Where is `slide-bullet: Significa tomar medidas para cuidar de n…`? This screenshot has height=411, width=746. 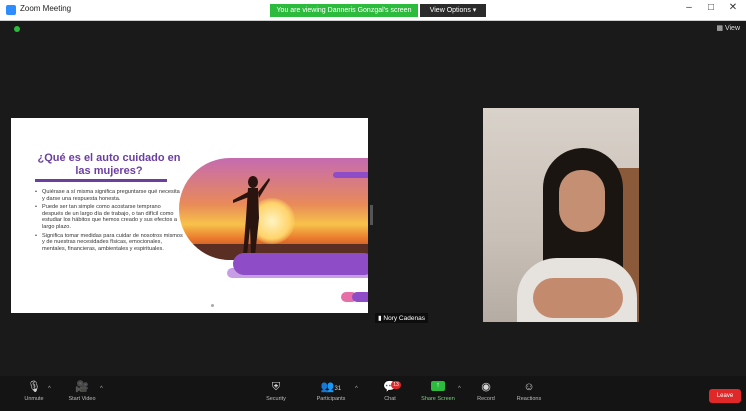 slide-bullet: Significa tomar medidas para cuidar de n… is located at coordinates (109, 243).